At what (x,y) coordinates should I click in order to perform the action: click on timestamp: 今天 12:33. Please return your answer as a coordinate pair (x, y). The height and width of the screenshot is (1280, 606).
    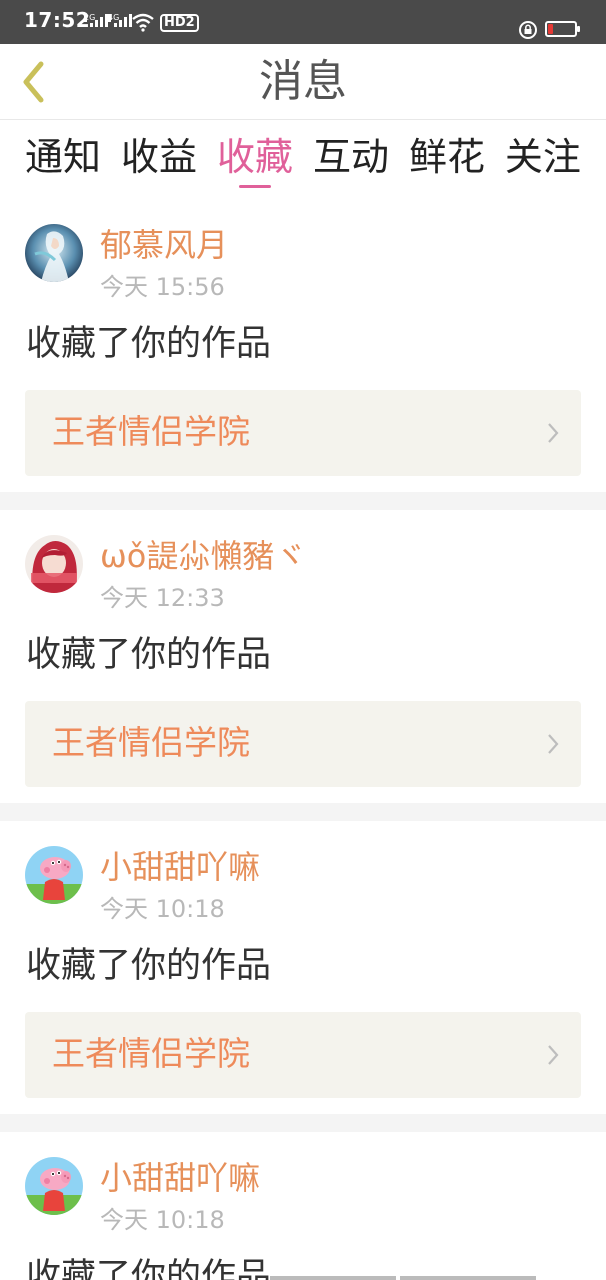
    Looking at the image, I should click on (162, 598).